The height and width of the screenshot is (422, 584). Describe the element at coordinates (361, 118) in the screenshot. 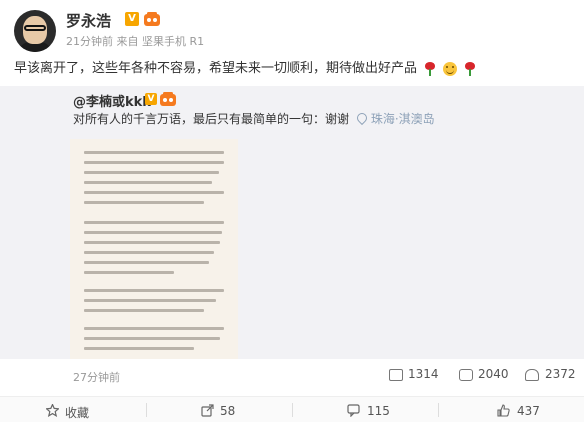

I see `location-pin-icon` at that location.